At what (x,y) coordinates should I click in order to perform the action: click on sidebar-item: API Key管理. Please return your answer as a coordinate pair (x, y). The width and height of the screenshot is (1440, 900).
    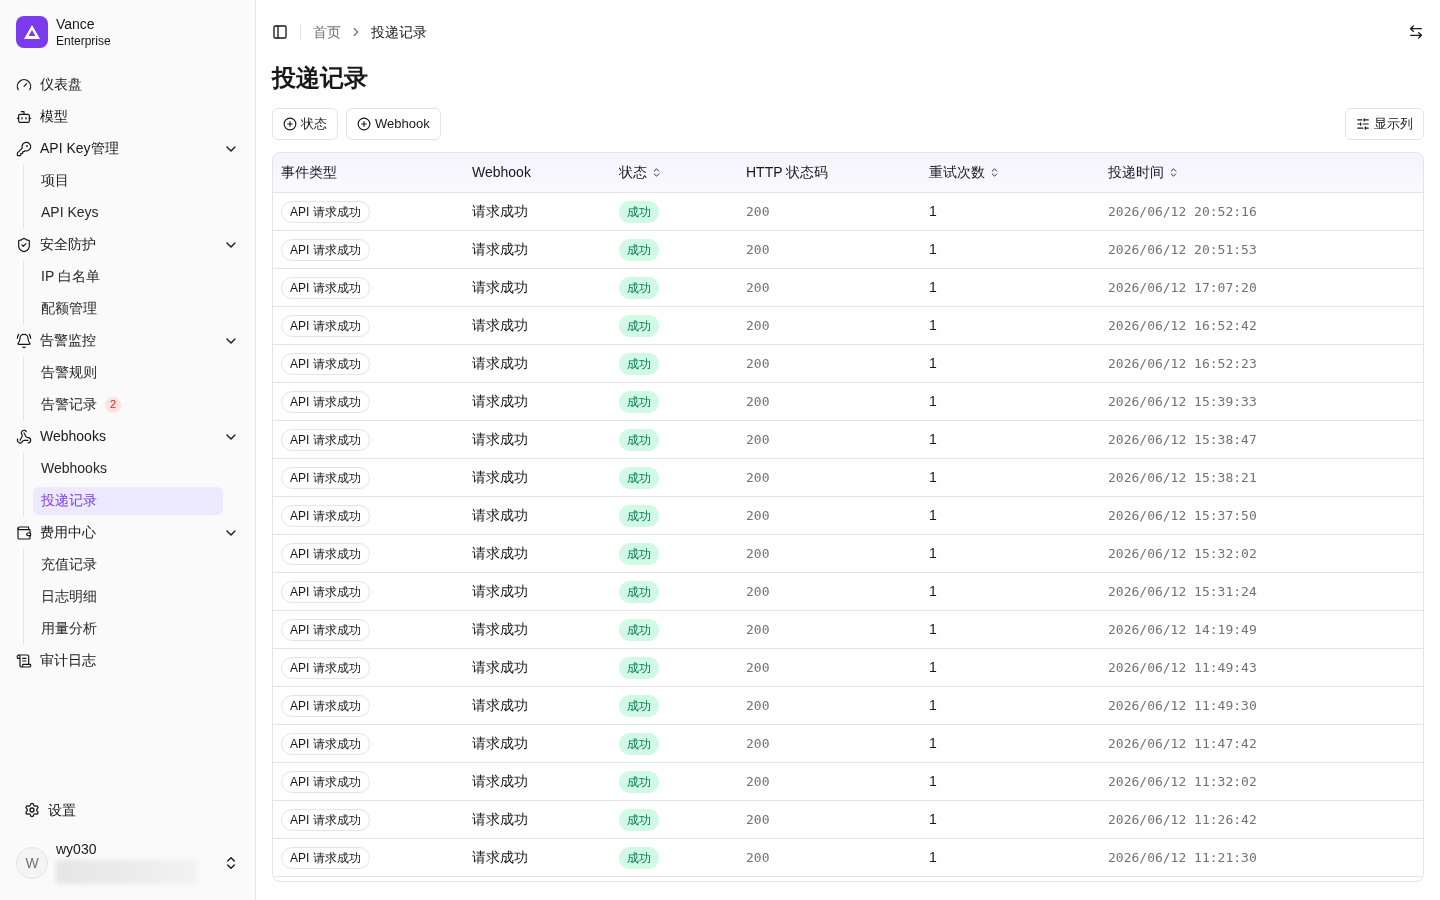
    Looking at the image, I should click on (127, 148).